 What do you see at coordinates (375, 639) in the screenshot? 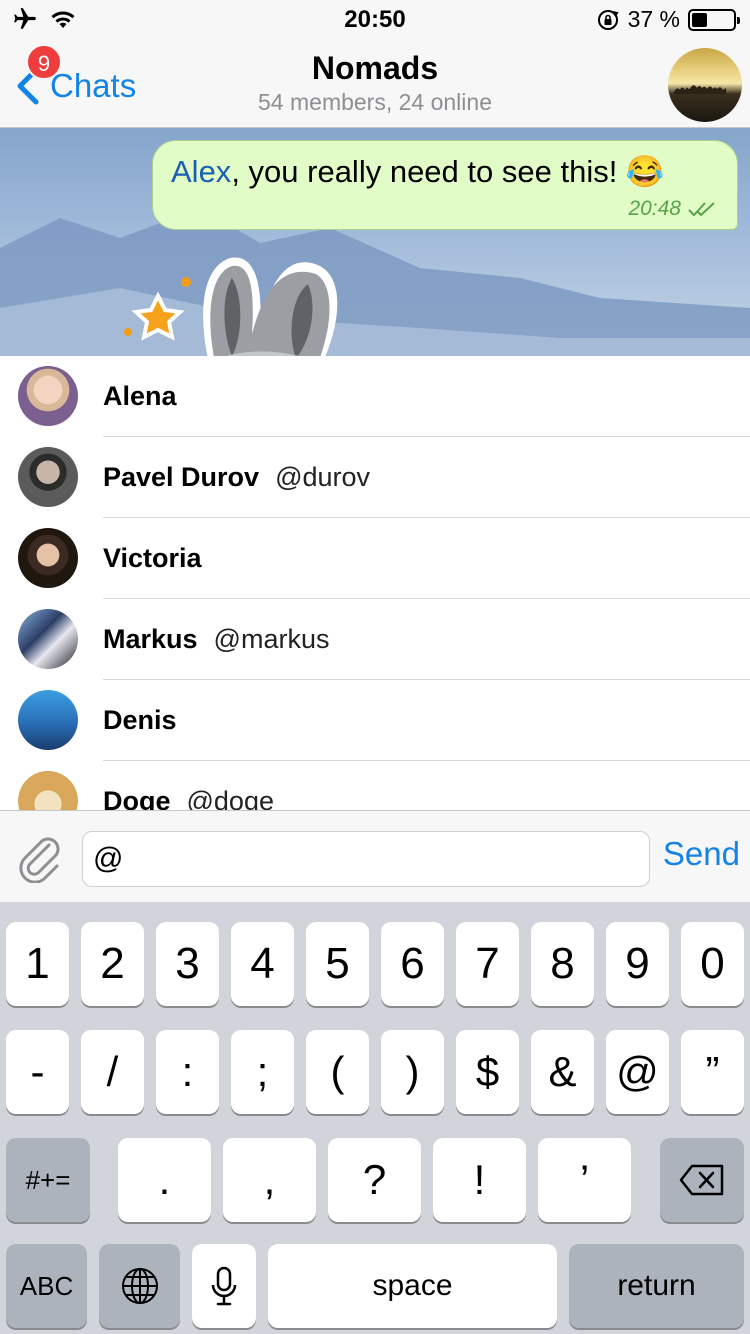
I see `mention-item-markus: Markus @markus` at bounding box center [375, 639].